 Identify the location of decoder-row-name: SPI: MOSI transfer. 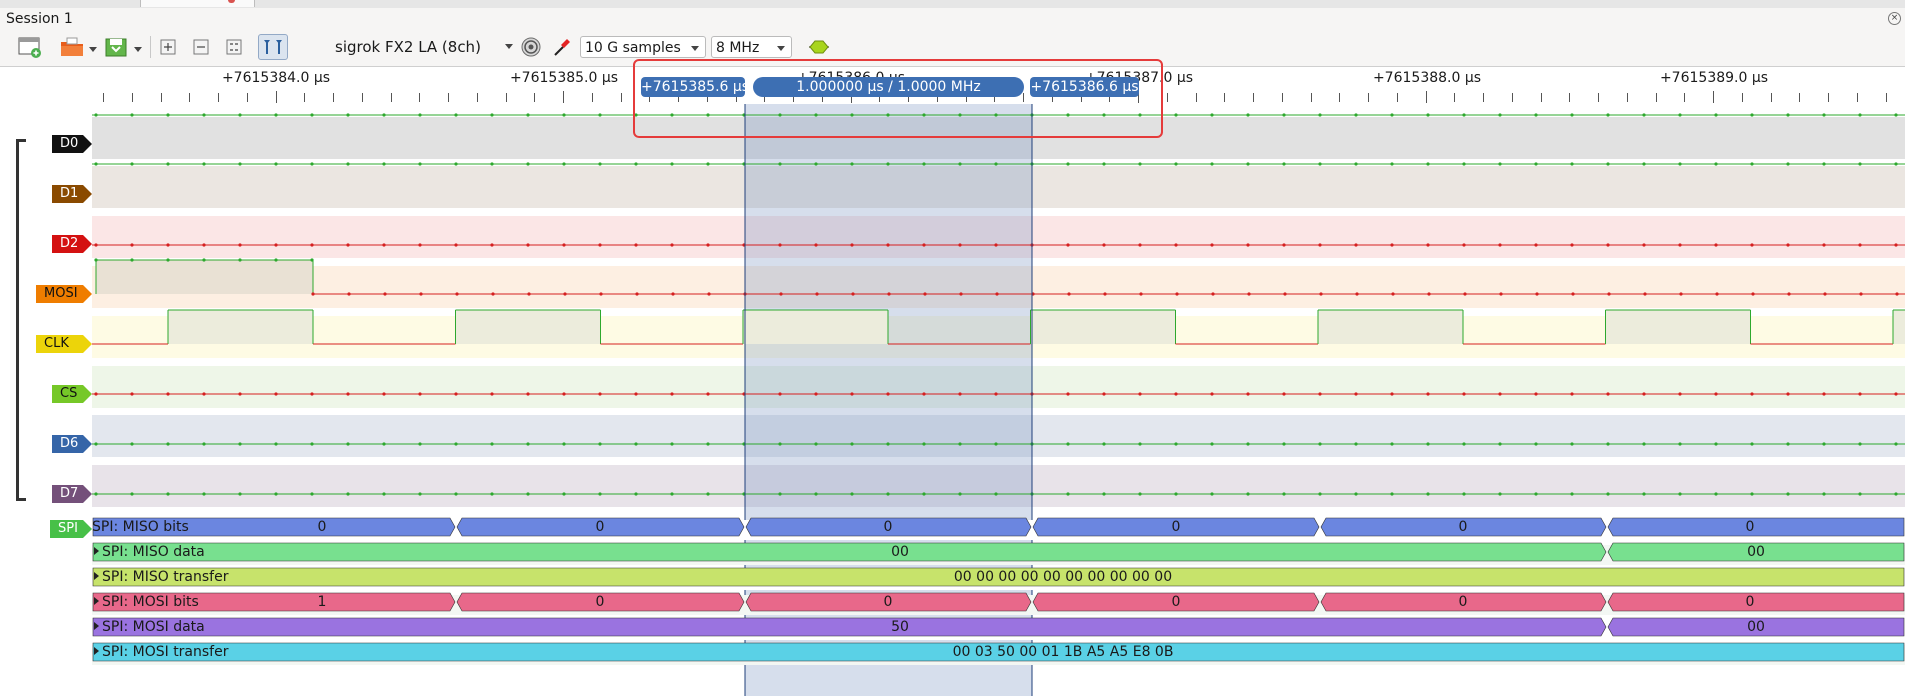
(160, 652).